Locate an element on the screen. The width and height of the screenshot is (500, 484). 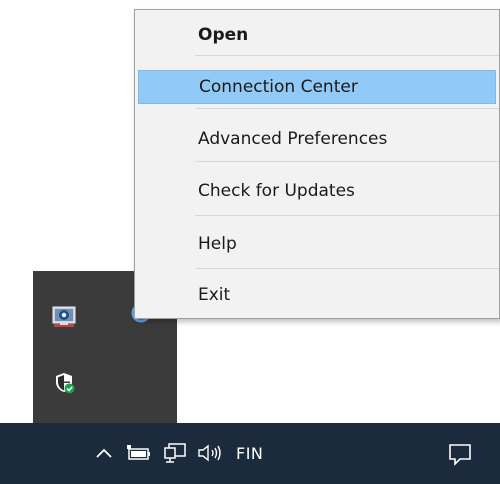
menu-item-check-for-updates: Check for Updates is located at coordinates (317, 191).